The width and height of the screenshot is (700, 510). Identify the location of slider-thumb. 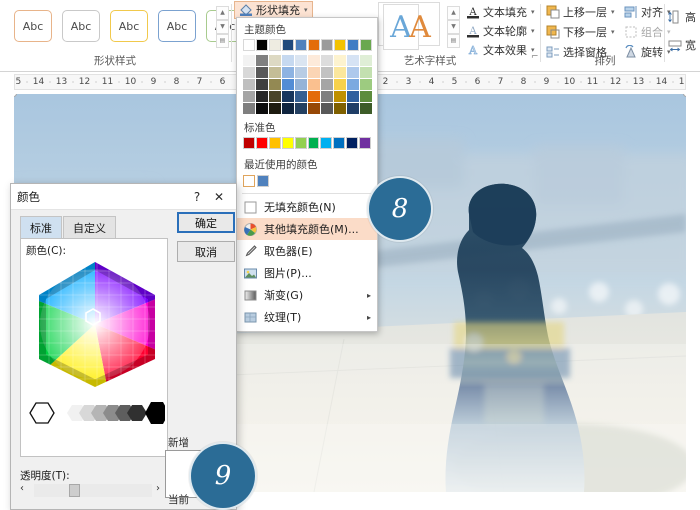
(74, 490).